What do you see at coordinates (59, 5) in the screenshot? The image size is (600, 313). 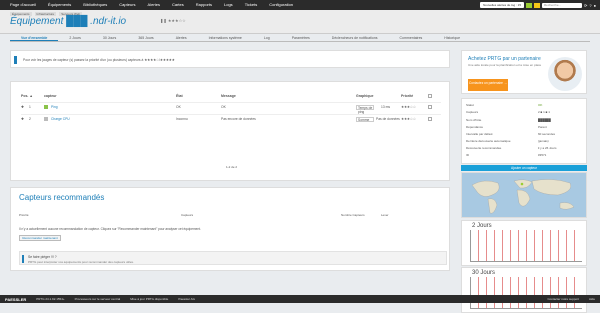 I see `menu-devices: Équipements` at bounding box center [59, 5].